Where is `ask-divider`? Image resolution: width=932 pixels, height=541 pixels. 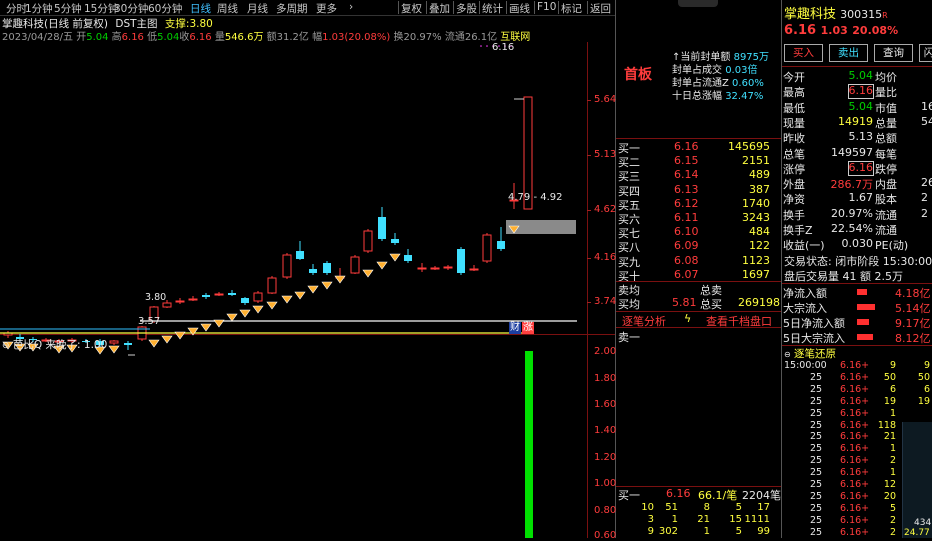
ask-divider is located at coordinates (699, 327).